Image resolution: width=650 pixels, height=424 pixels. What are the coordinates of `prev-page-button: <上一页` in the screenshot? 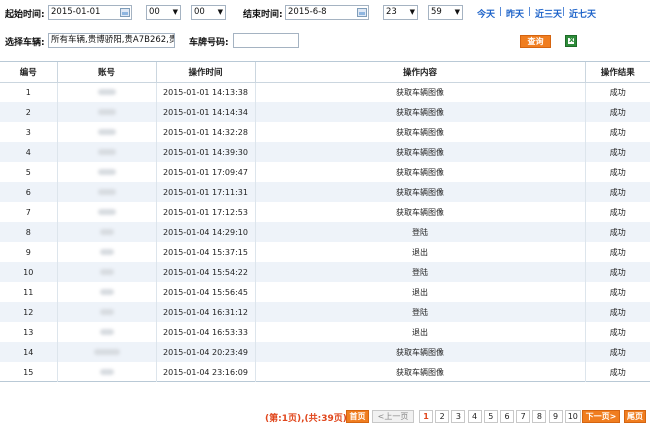 It's located at (393, 416).